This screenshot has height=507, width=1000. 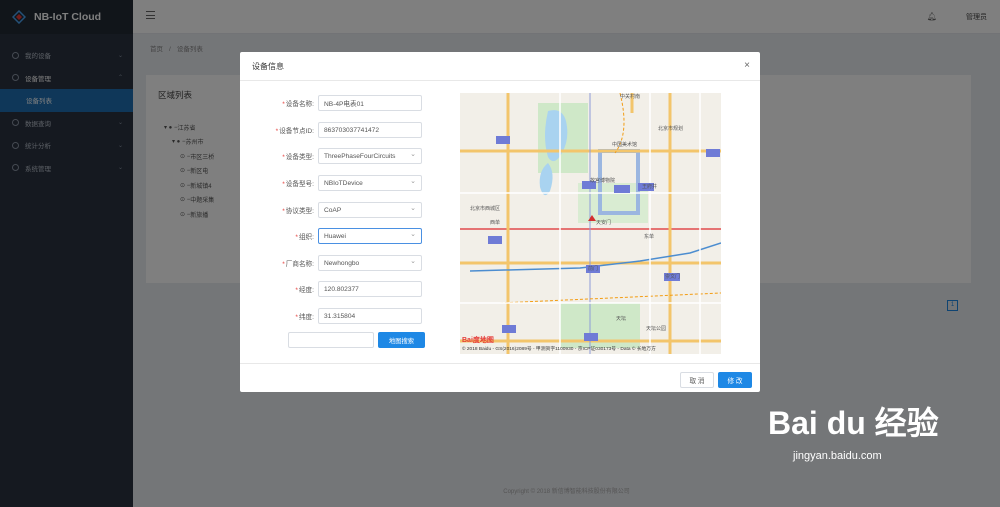 What do you see at coordinates (370, 236) in the screenshot?
I see `organization-select: Huawei` at bounding box center [370, 236].